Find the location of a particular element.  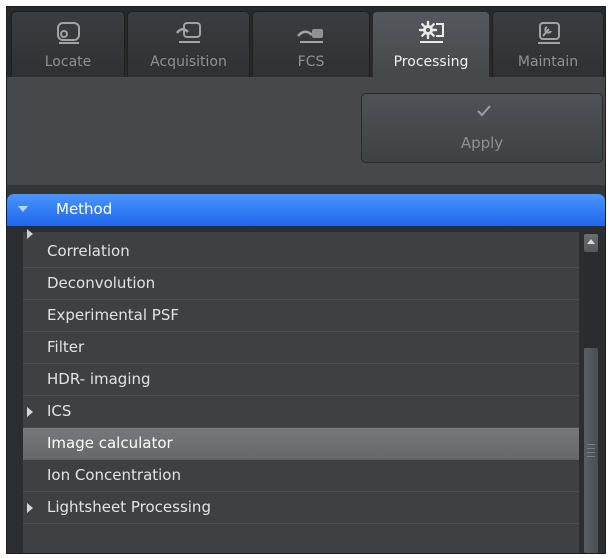

list-item-hdr-imaging: HDR- imaging is located at coordinates (301, 380).